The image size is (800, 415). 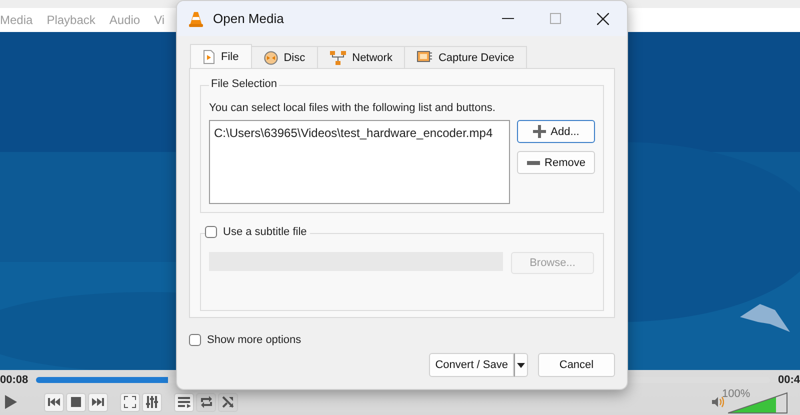 I want to click on fullscreen-button, so click(x=130, y=402).